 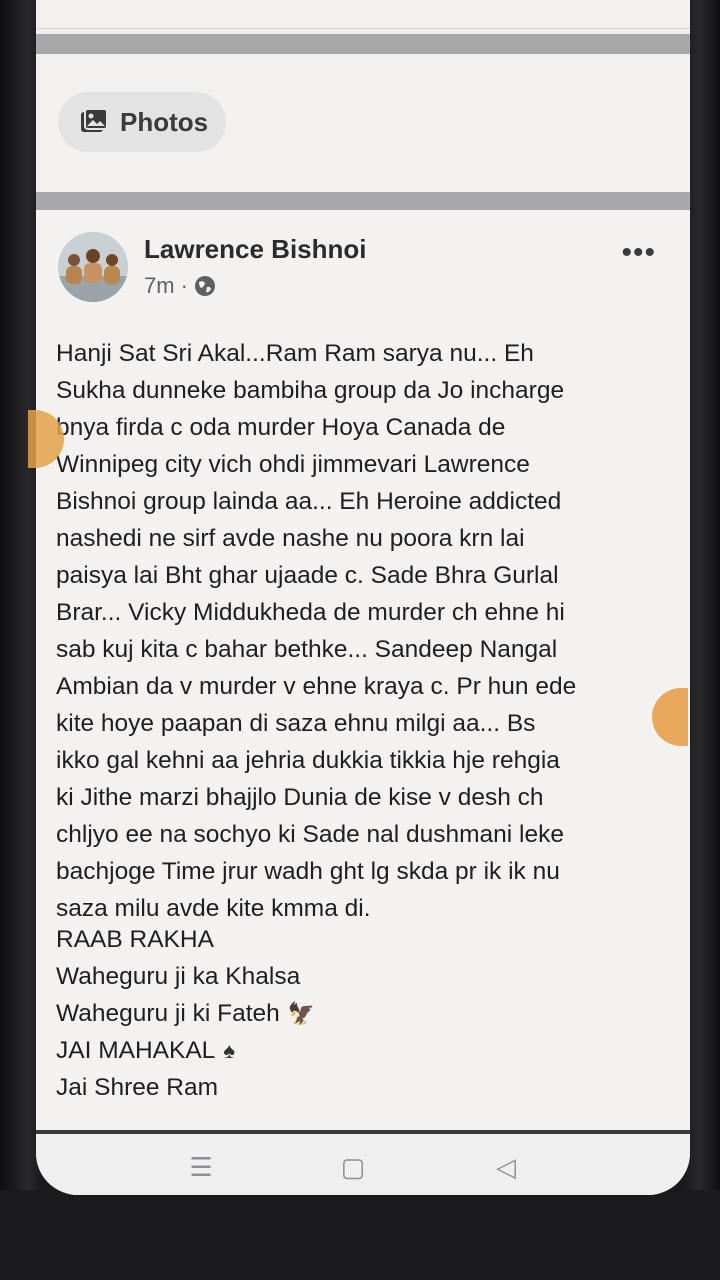 I want to click on closing-text: JAI MAHAKAL, so click(x=136, y=1050).